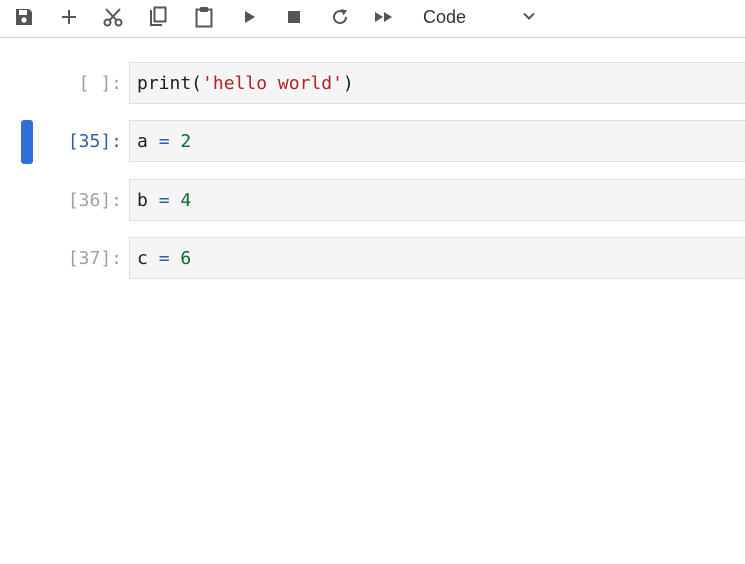  I want to click on code-token: a, so click(148, 141).